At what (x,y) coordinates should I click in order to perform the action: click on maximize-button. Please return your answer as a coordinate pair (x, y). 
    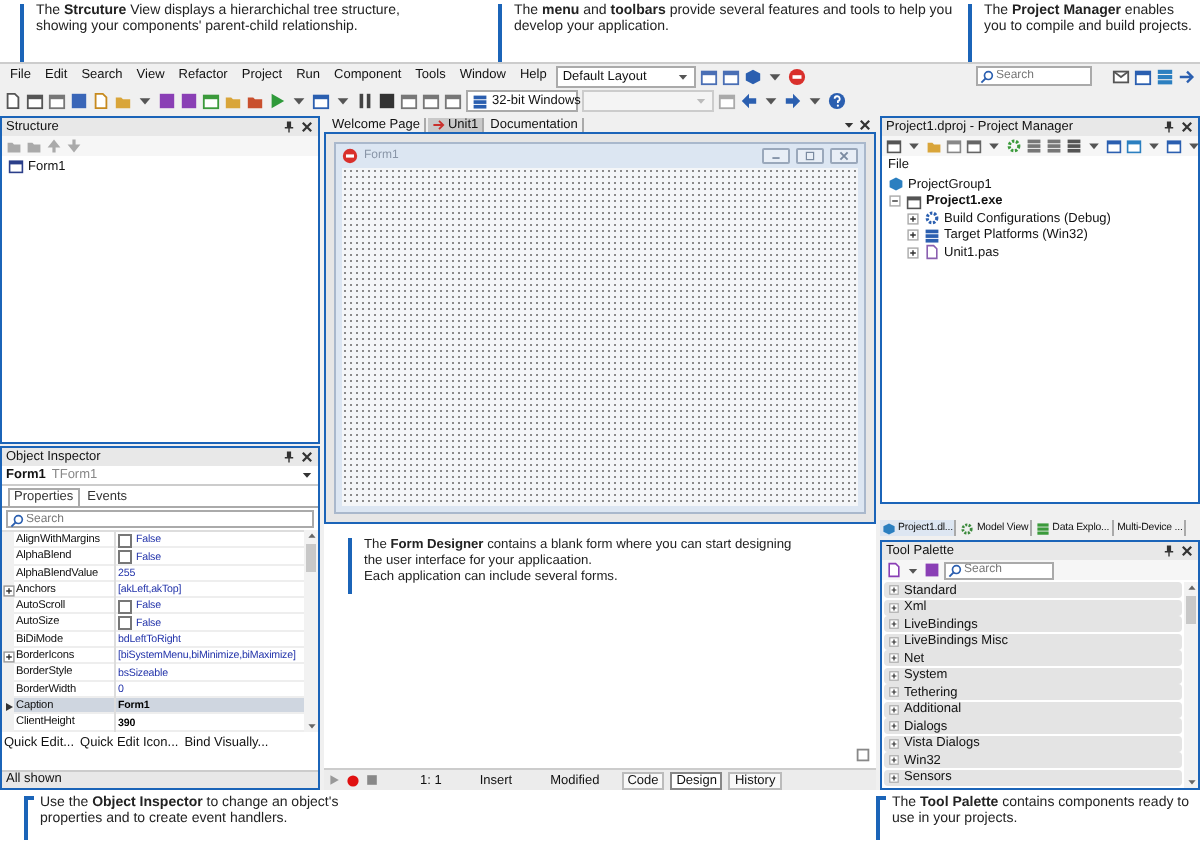
    Looking at the image, I should click on (810, 156).